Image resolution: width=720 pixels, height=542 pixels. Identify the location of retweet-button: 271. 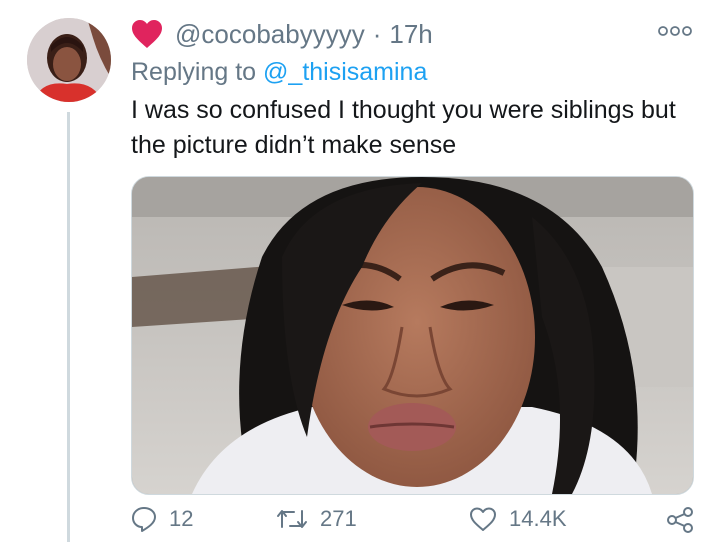
(316, 519).